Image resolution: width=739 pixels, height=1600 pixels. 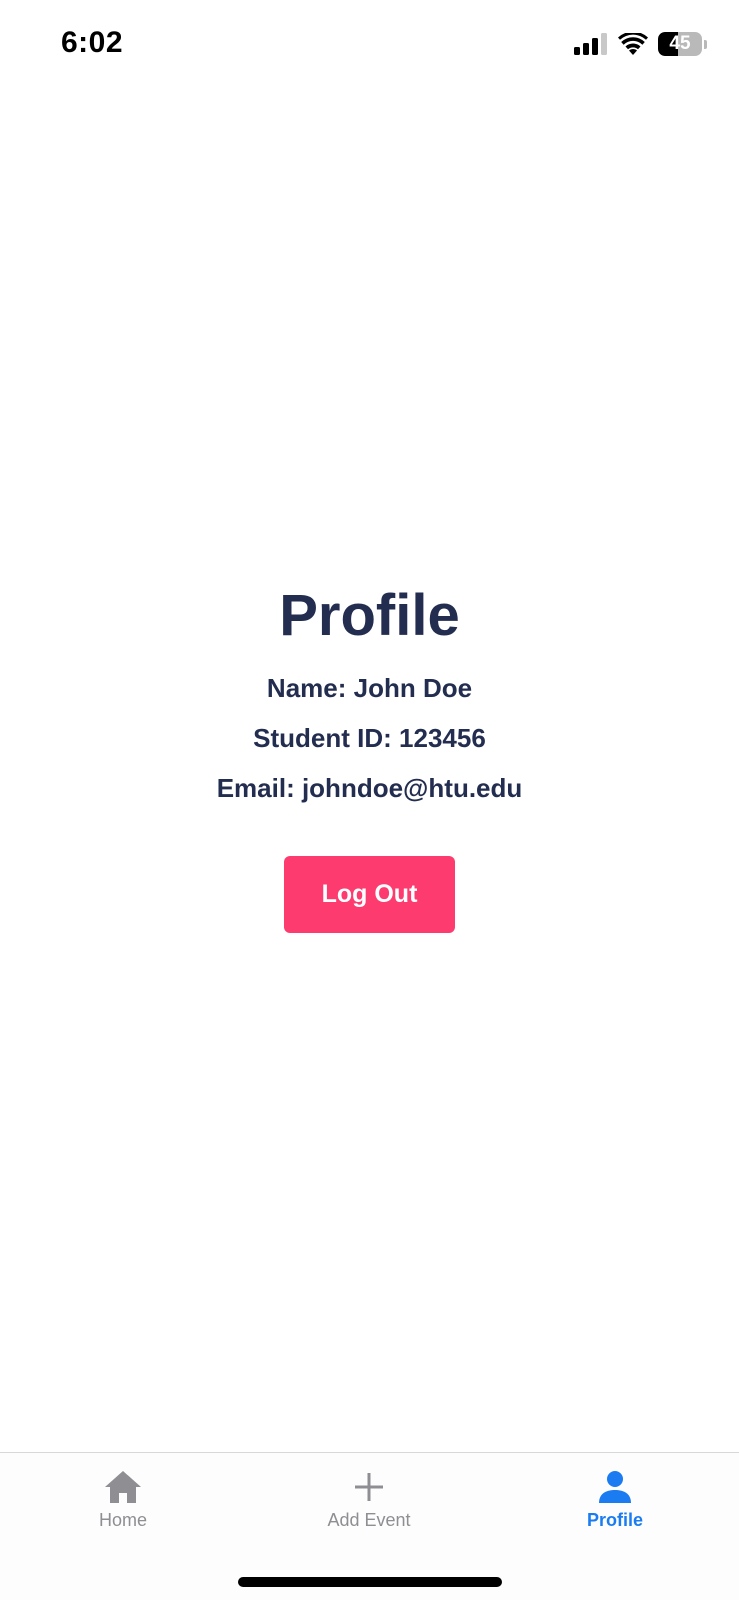 What do you see at coordinates (369, 738) in the screenshot?
I see `profile-student-id: Student ID: 123456` at bounding box center [369, 738].